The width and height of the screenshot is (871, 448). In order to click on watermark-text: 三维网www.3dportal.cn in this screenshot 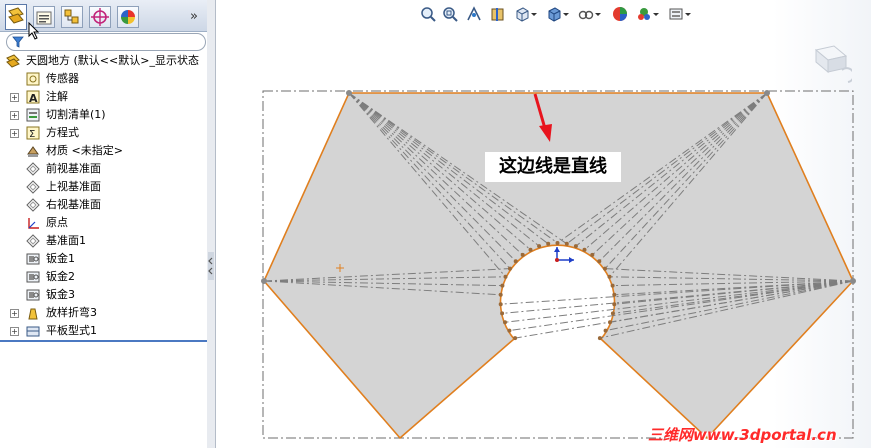, I will do `click(742, 435)`.